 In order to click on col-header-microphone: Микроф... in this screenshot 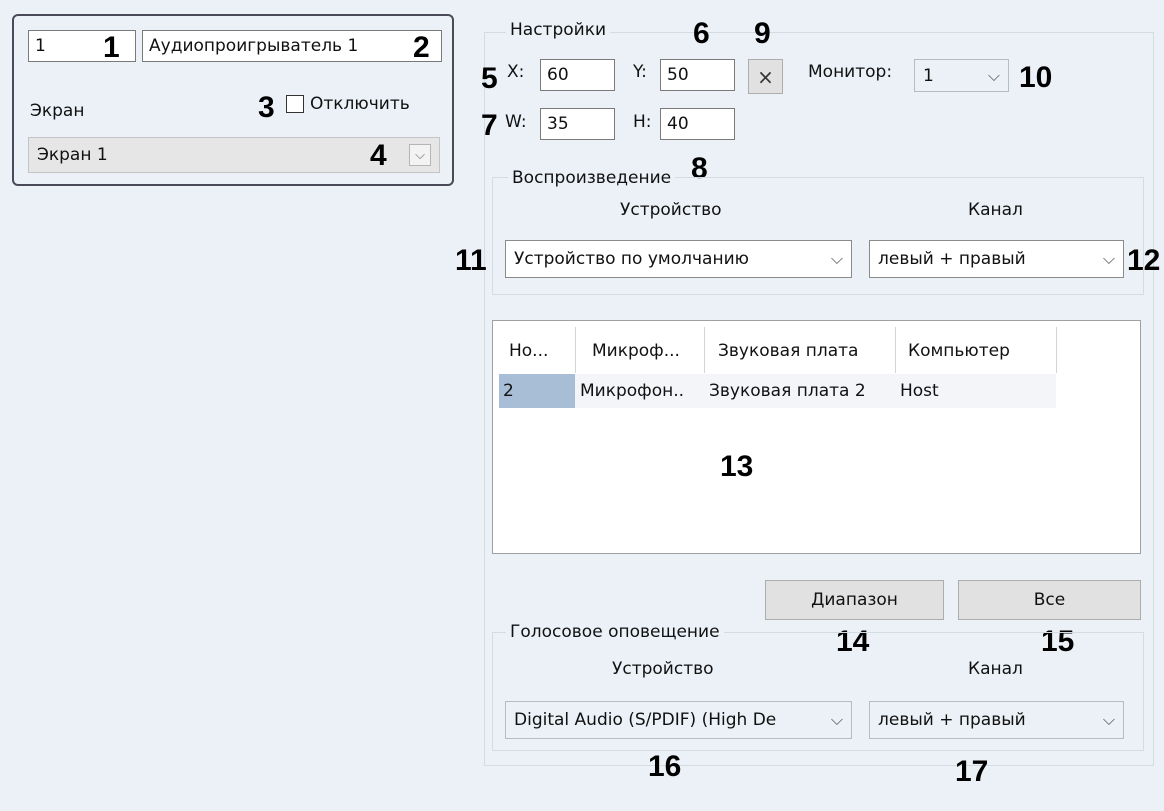, I will do `click(636, 351)`.